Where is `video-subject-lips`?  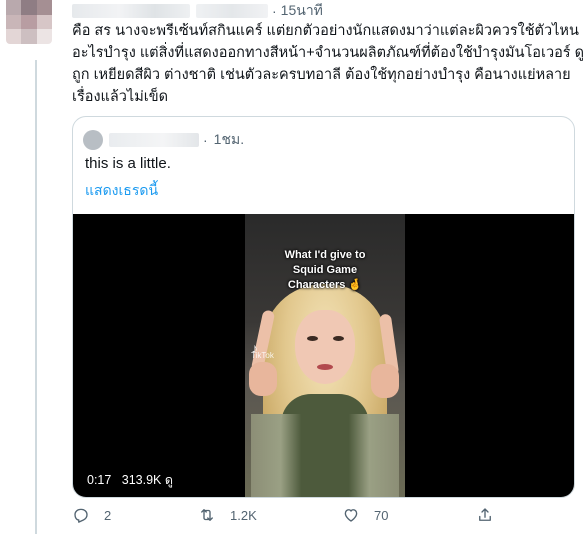 video-subject-lips is located at coordinates (325, 367).